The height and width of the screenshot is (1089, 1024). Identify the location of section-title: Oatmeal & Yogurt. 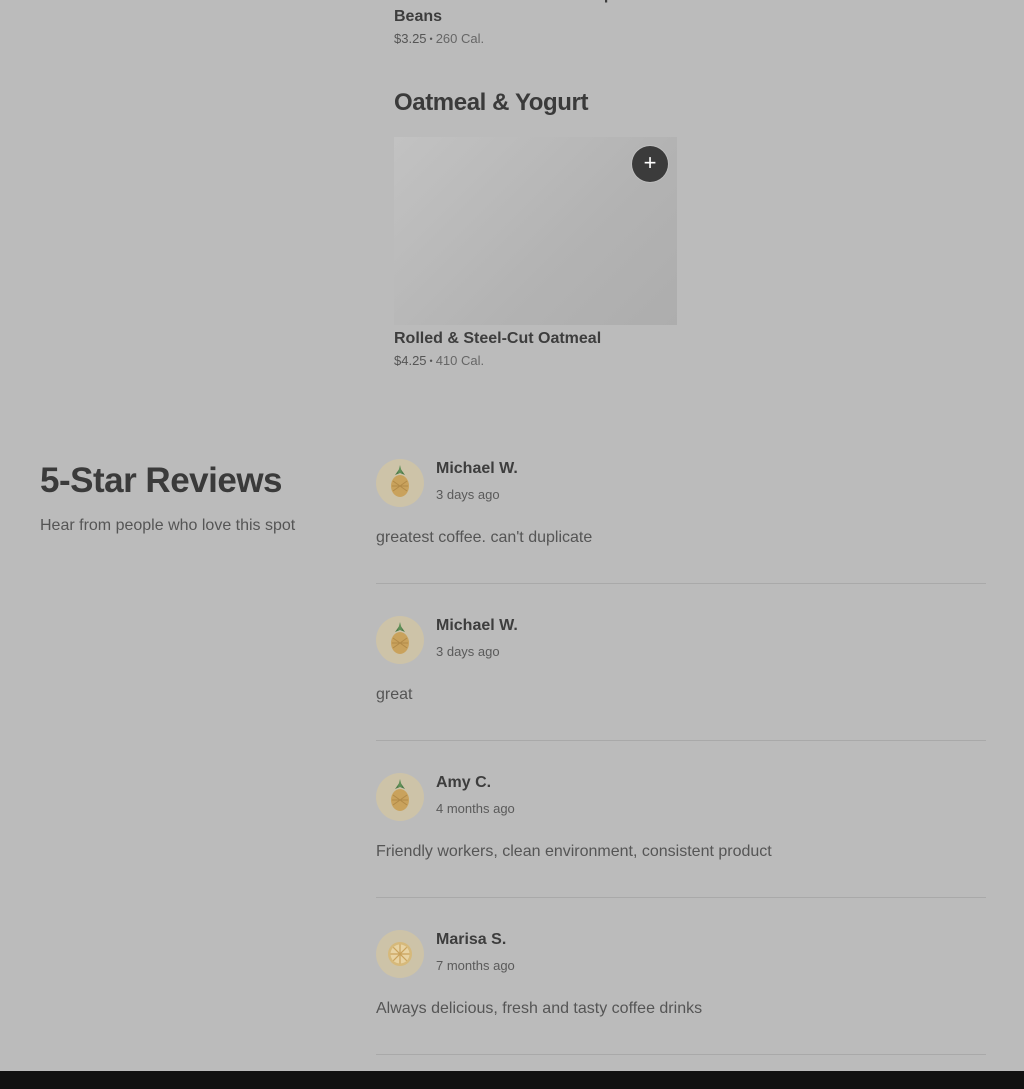
(491, 102).